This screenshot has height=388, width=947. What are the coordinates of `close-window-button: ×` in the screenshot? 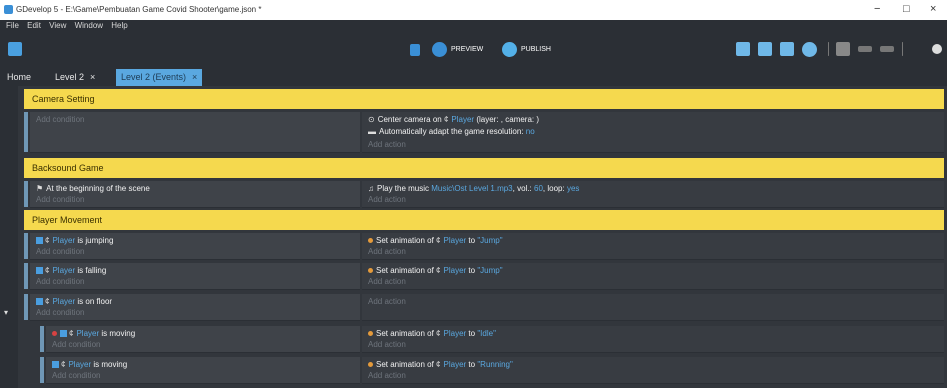 It's located at (933, 9).